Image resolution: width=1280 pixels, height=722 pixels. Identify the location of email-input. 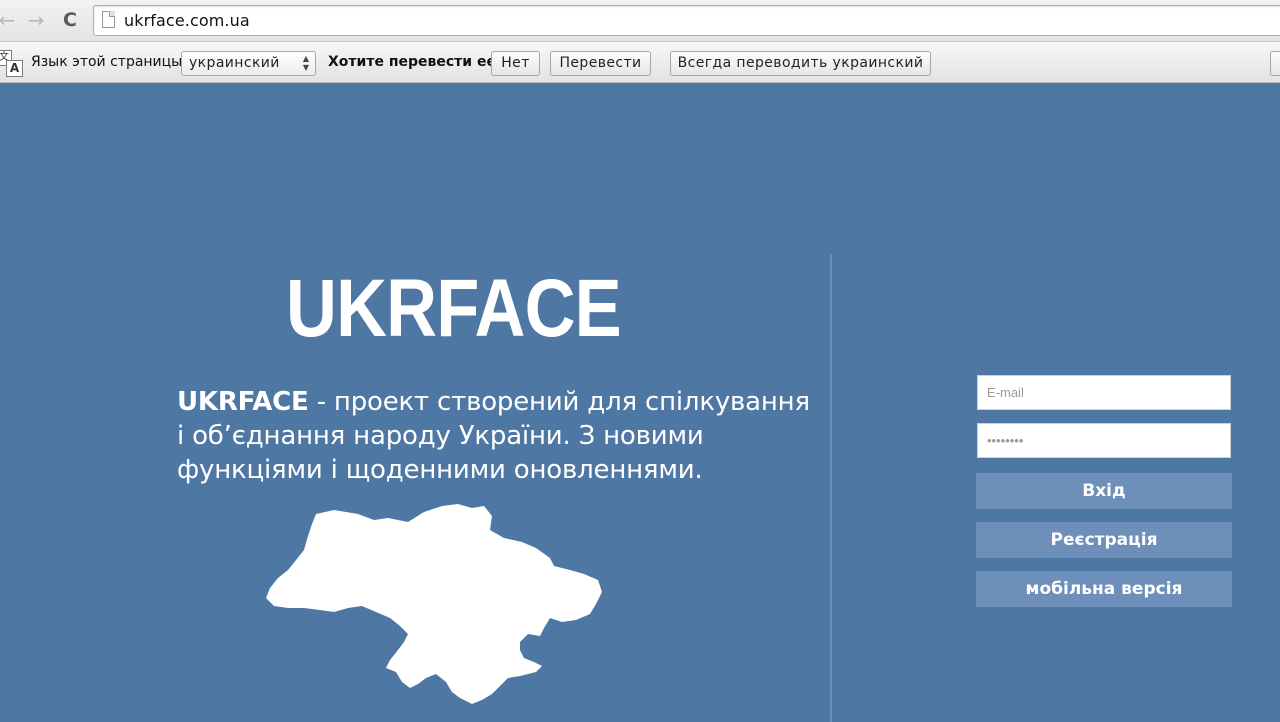
(1104, 392).